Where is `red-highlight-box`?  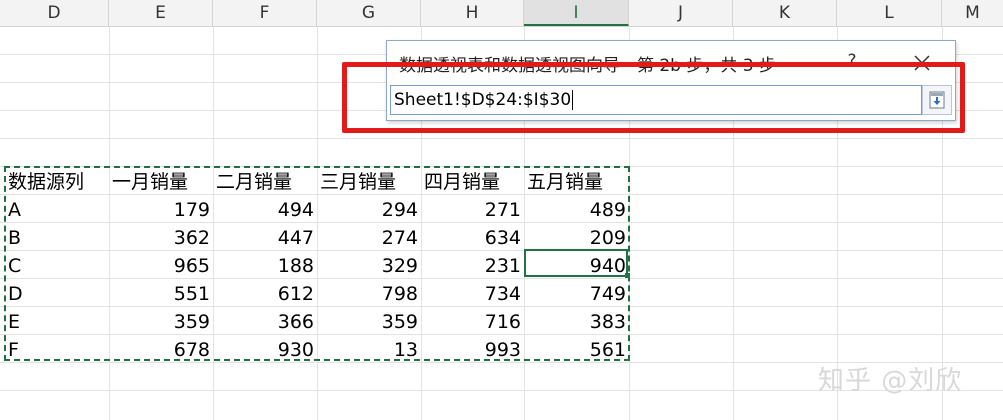
red-highlight-box is located at coordinates (653, 97).